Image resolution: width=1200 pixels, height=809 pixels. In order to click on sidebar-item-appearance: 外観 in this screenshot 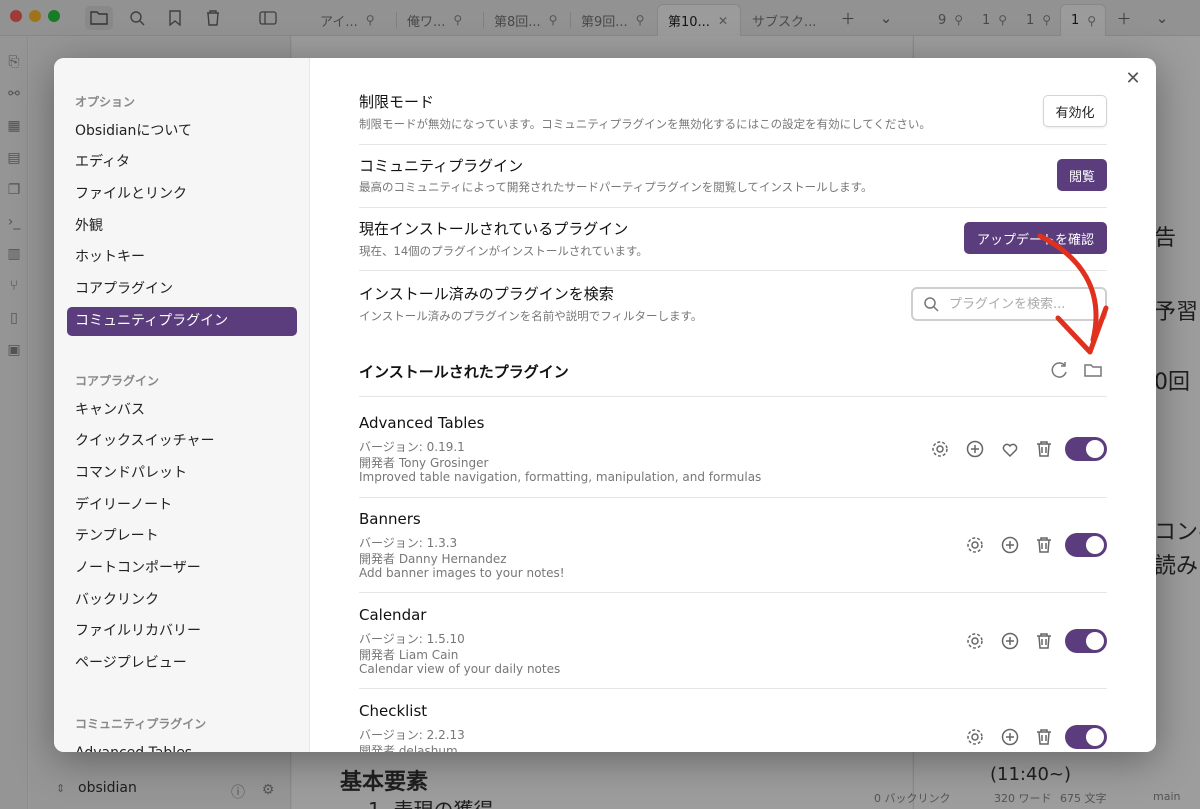, I will do `click(182, 226)`.